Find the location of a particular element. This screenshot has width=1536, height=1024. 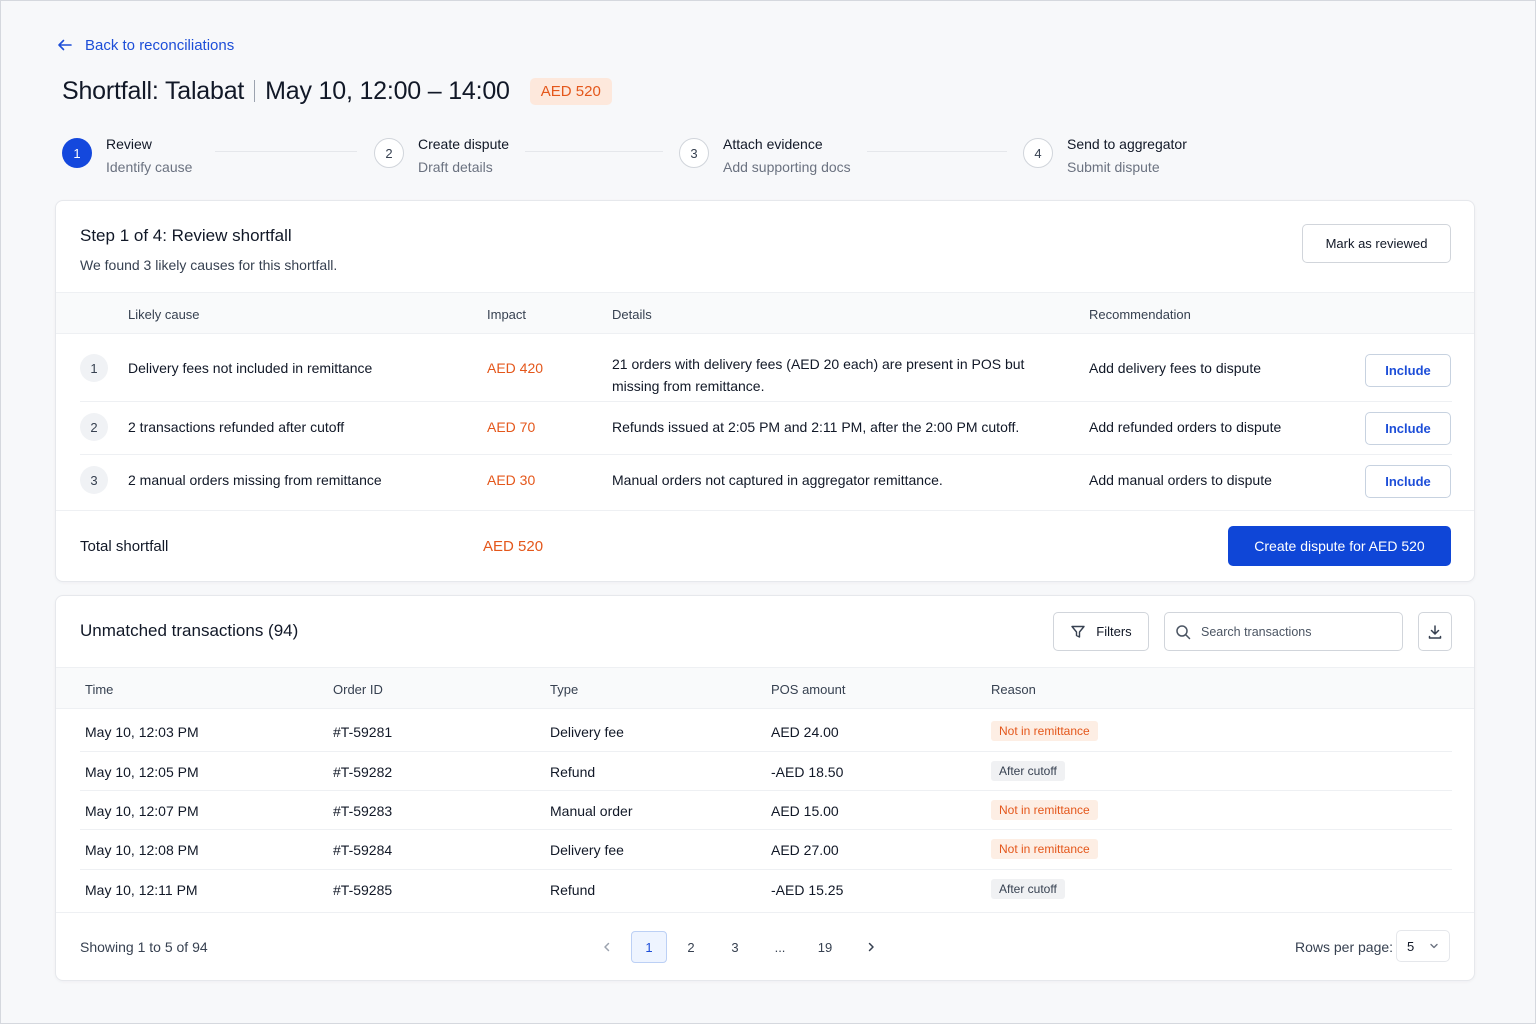

causes-table-header is located at coordinates (765, 313).